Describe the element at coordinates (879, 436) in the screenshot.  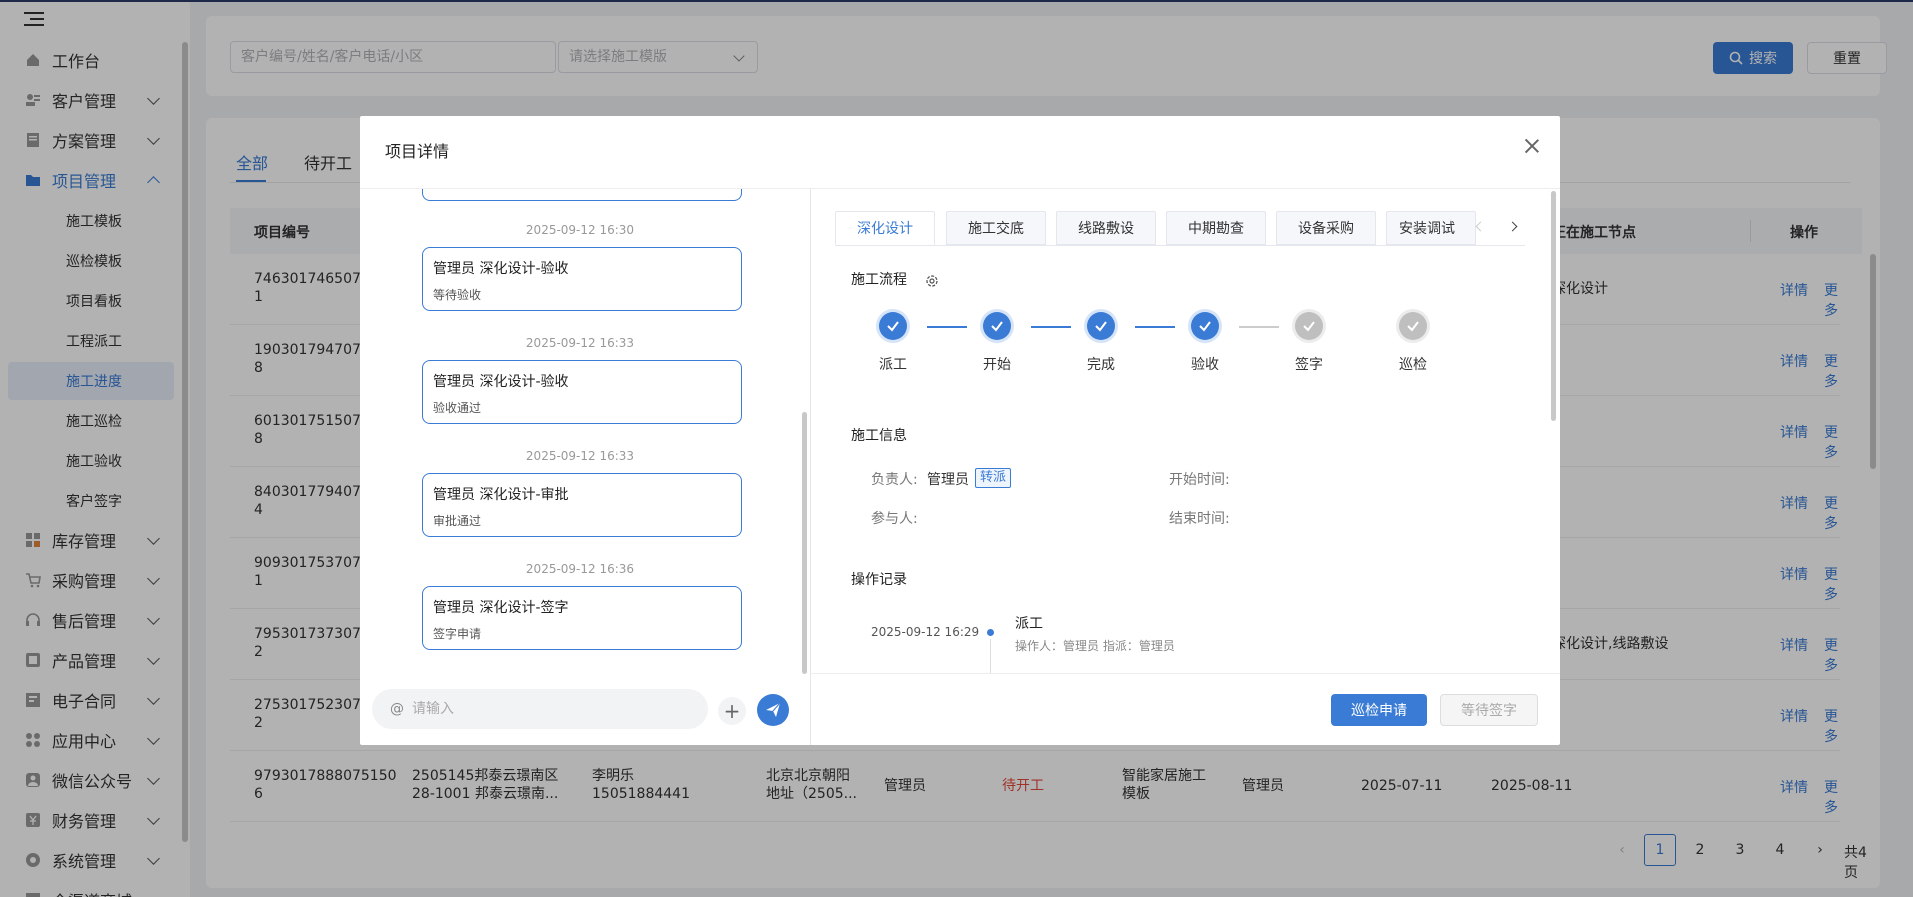
I see `info-section-title: 施工信息` at that location.